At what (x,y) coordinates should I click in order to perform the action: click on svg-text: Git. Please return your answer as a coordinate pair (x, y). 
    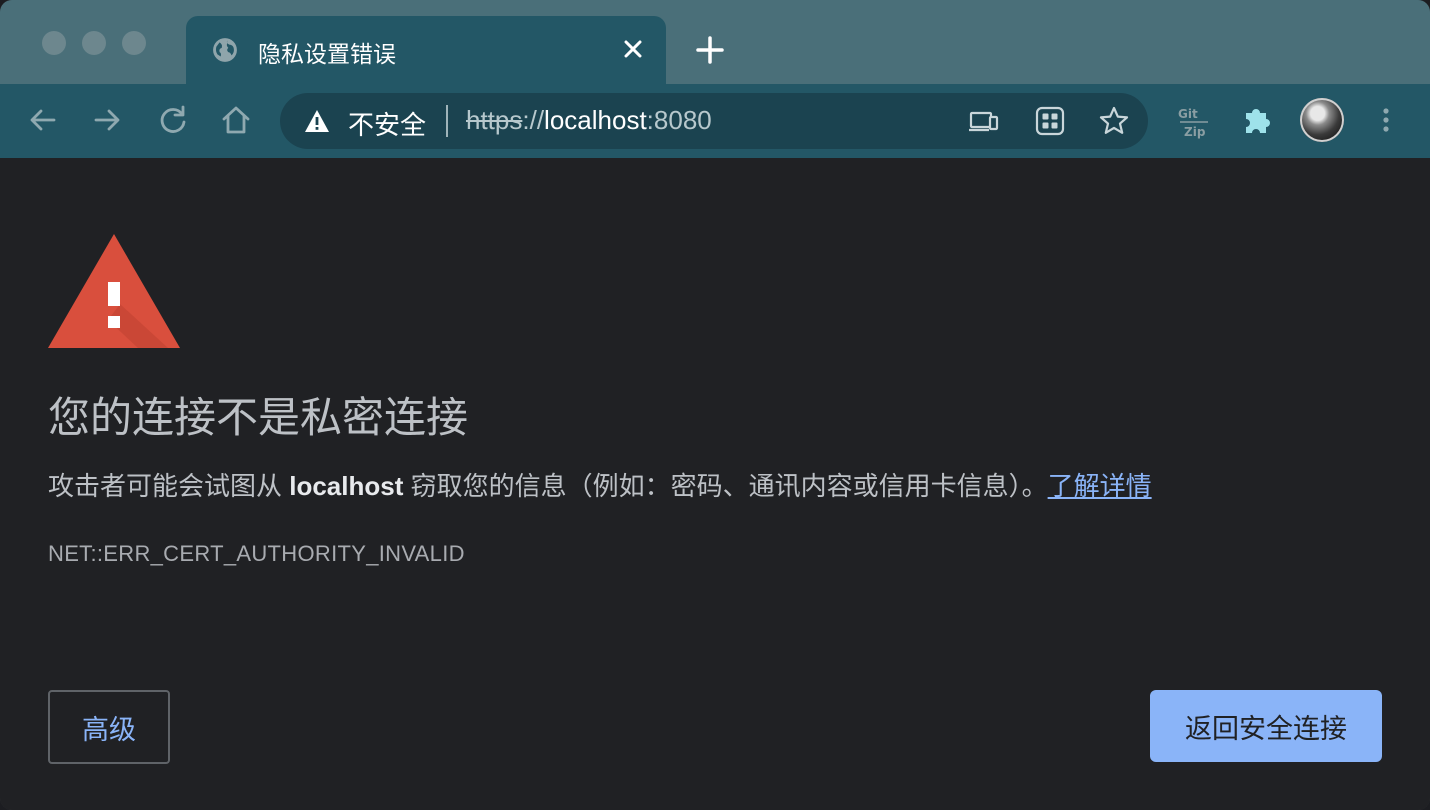
    Looking at the image, I should click on (1188, 114).